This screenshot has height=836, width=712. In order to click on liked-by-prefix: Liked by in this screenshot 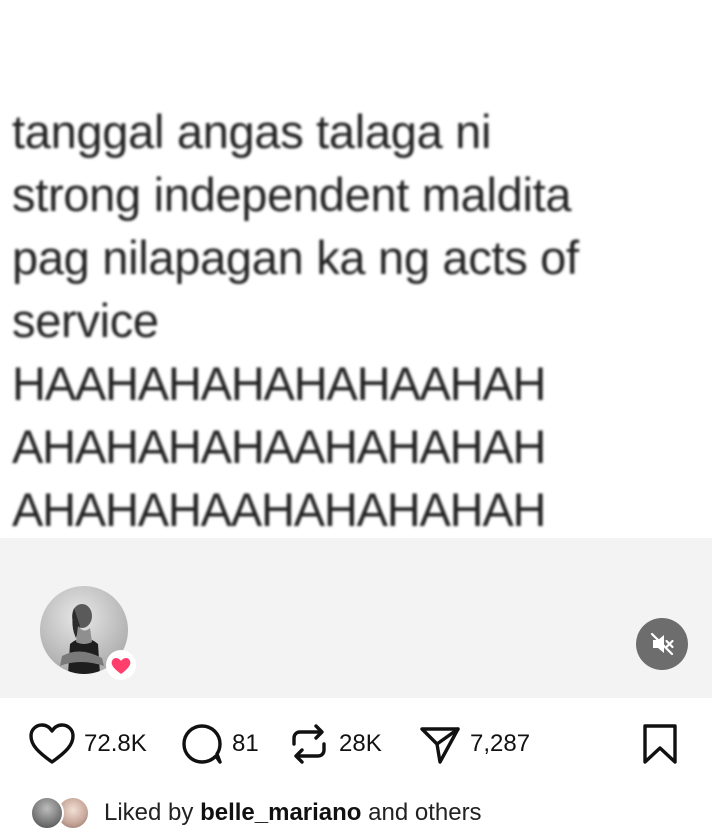, I will do `click(149, 812)`.